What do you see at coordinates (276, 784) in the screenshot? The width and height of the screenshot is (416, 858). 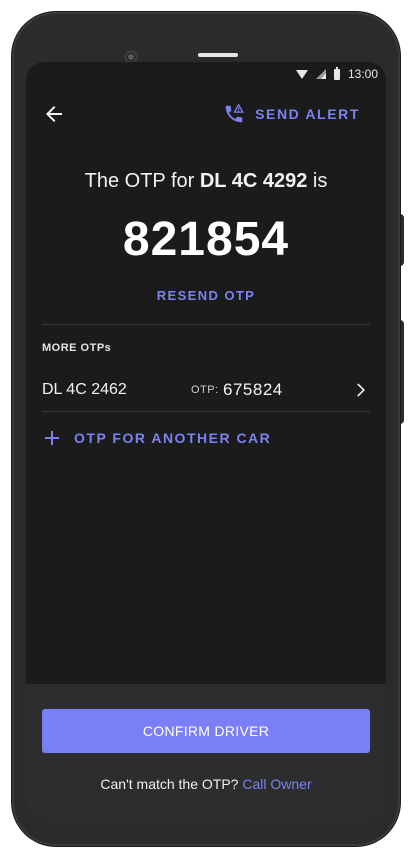 I see `call-owner-link: Call Owner` at bounding box center [276, 784].